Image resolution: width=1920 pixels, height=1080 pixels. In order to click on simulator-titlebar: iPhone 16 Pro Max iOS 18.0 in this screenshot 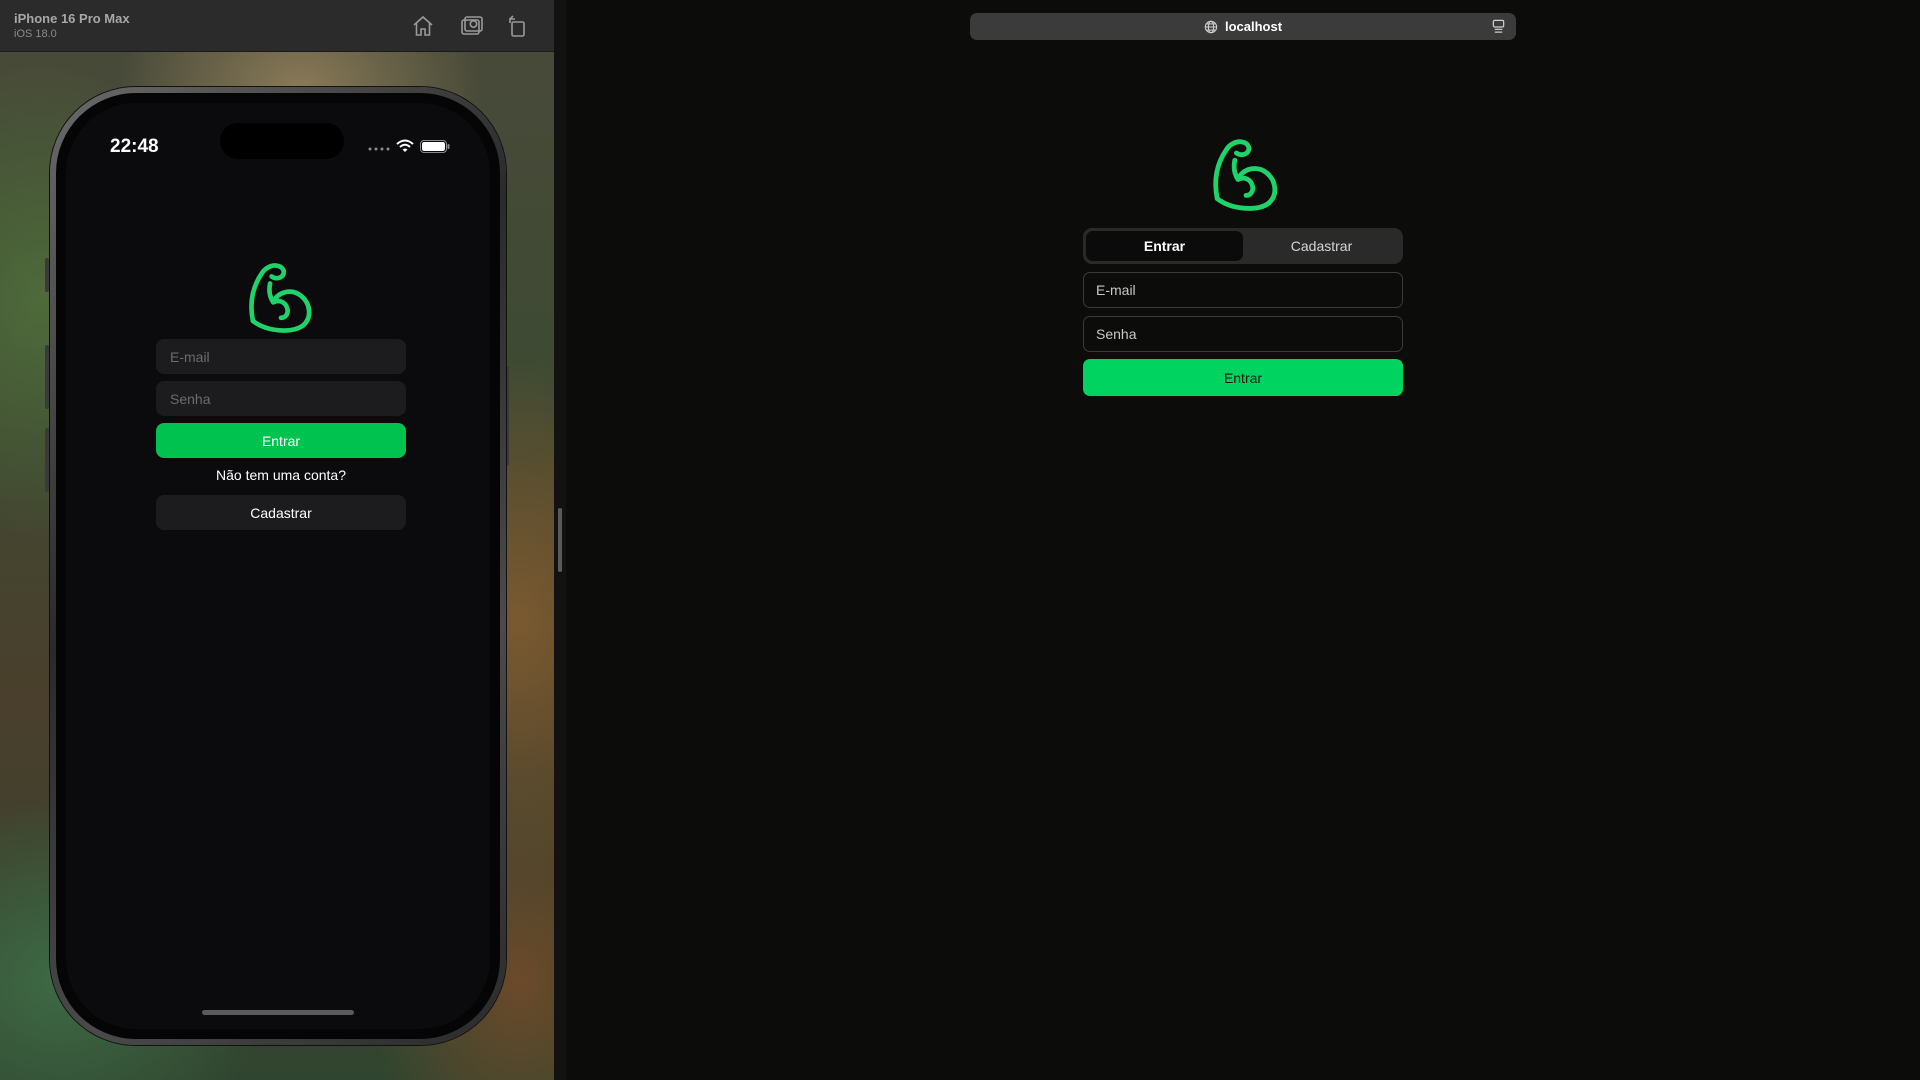, I will do `click(277, 26)`.